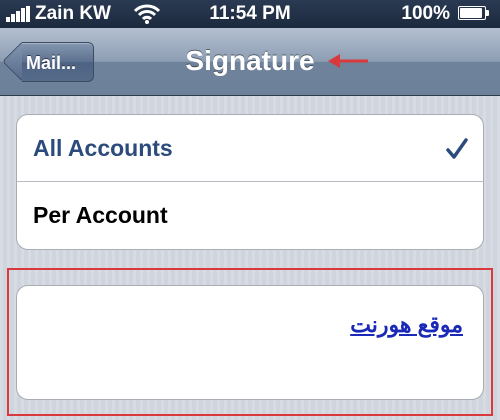 The image size is (500, 420). Describe the element at coordinates (425, 13) in the screenshot. I see `battery-percent: 100%` at that location.